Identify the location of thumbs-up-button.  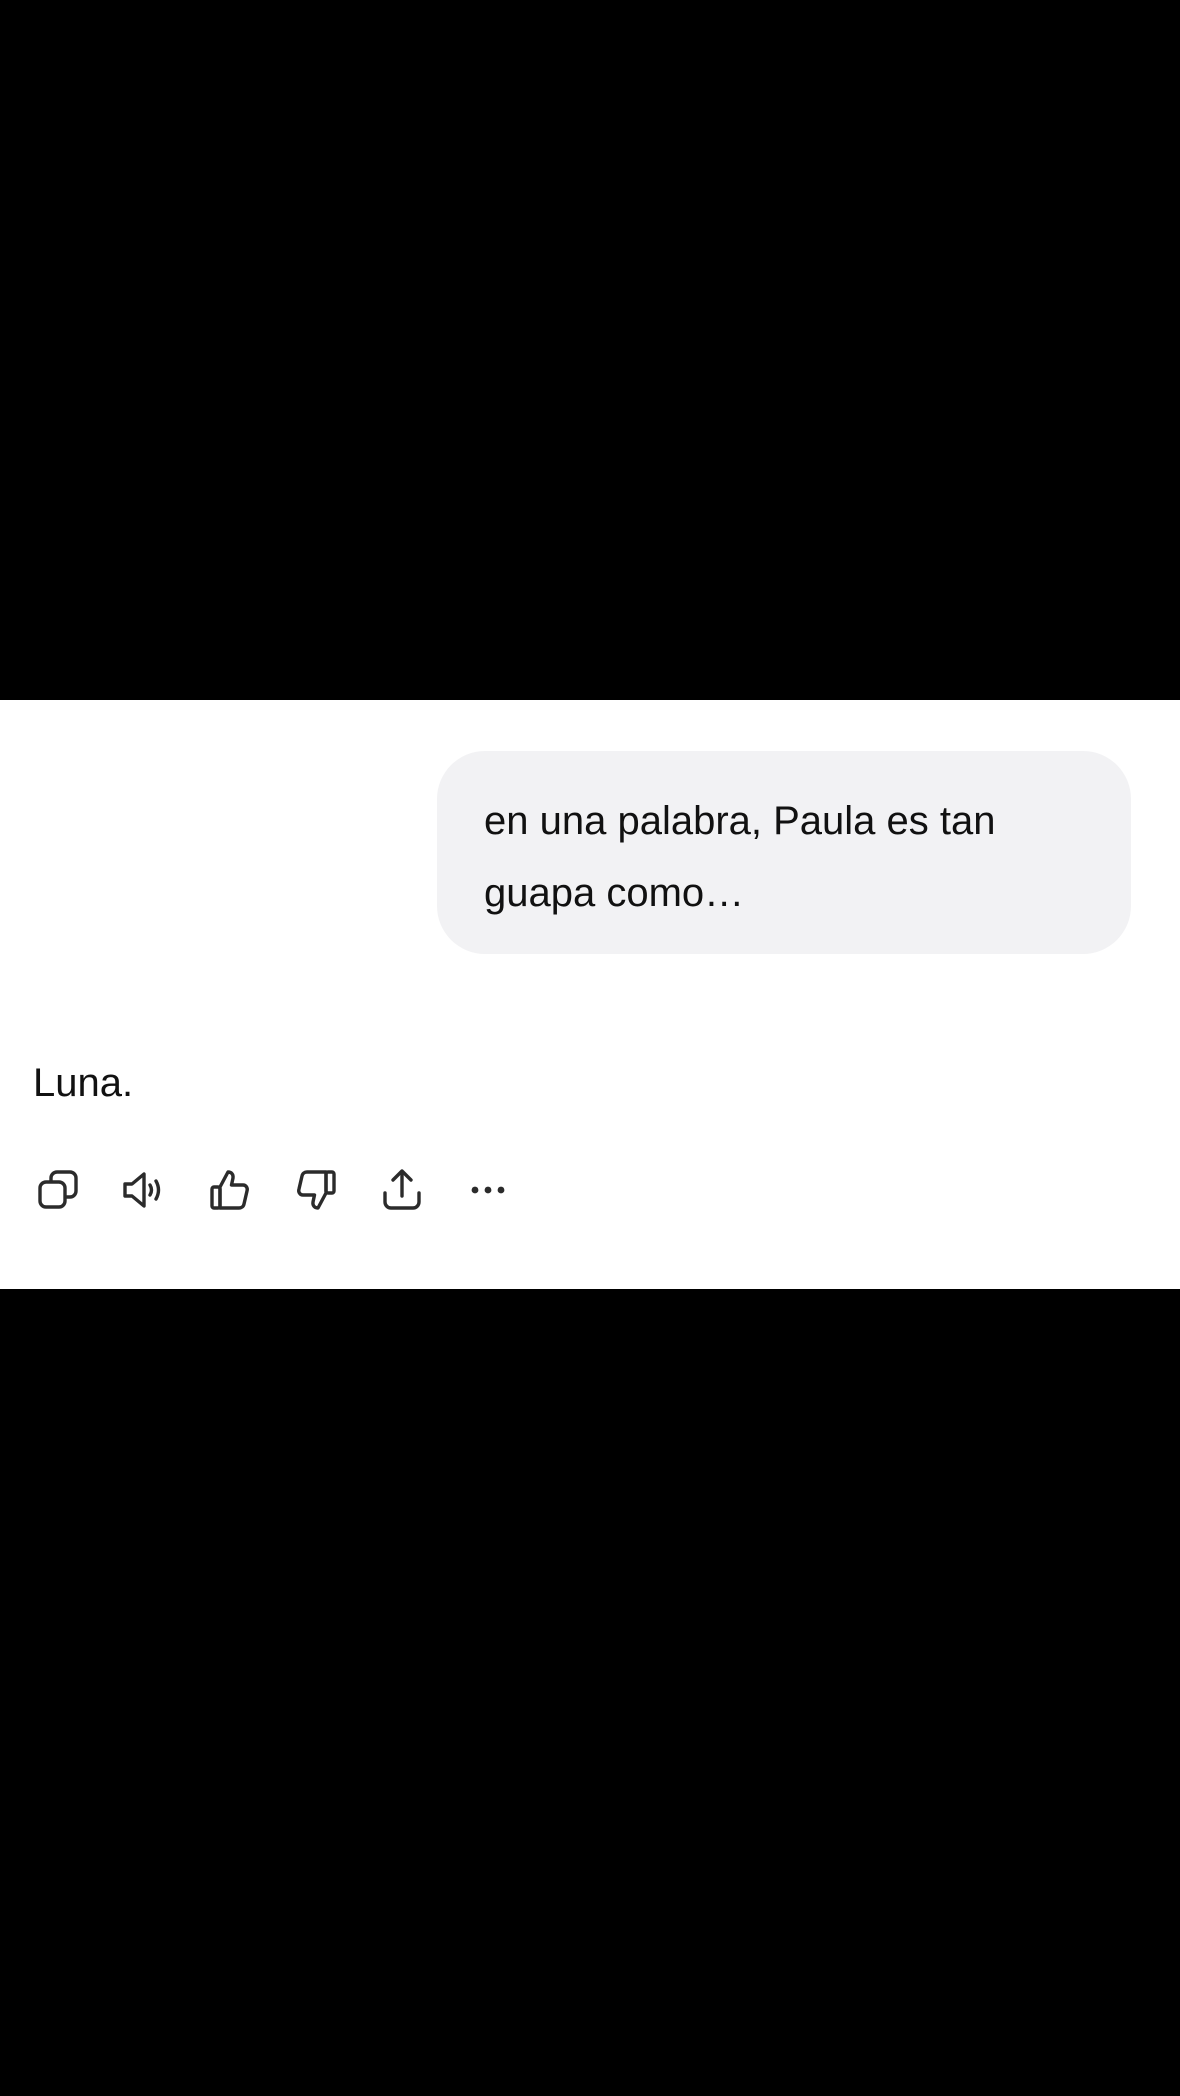
(230, 1190).